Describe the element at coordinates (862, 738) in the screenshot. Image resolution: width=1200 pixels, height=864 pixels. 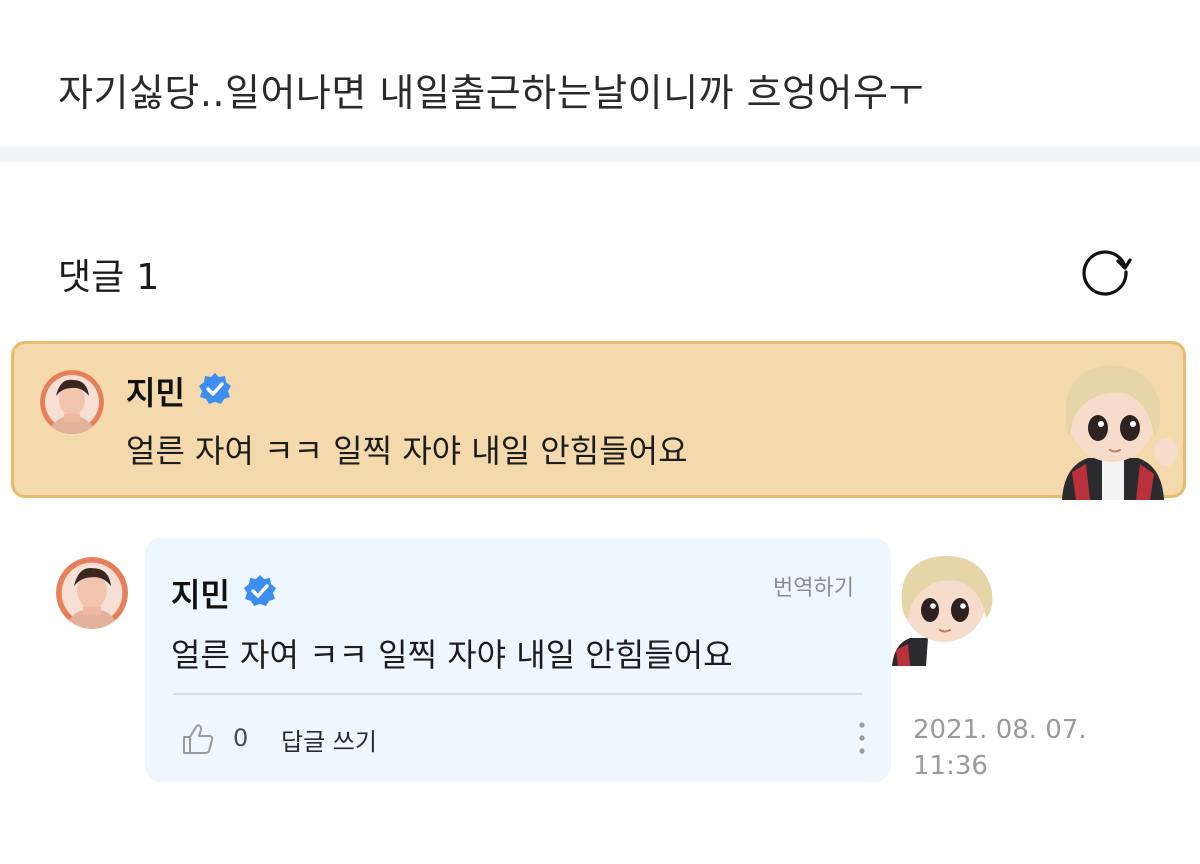
I see `more-vertical-icon` at that location.